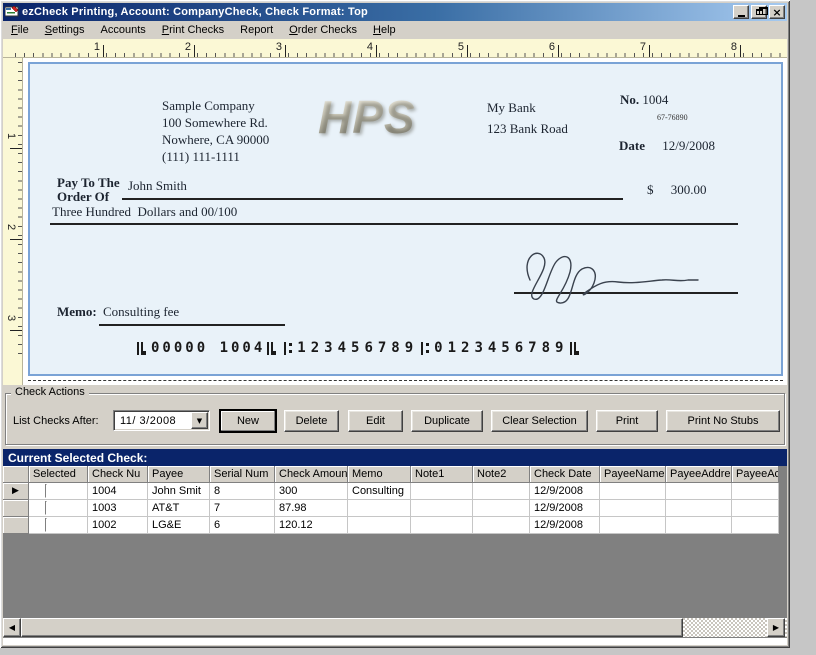  Describe the element at coordinates (405, 380) in the screenshot. I see `check-boundary-dashed-line` at that location.